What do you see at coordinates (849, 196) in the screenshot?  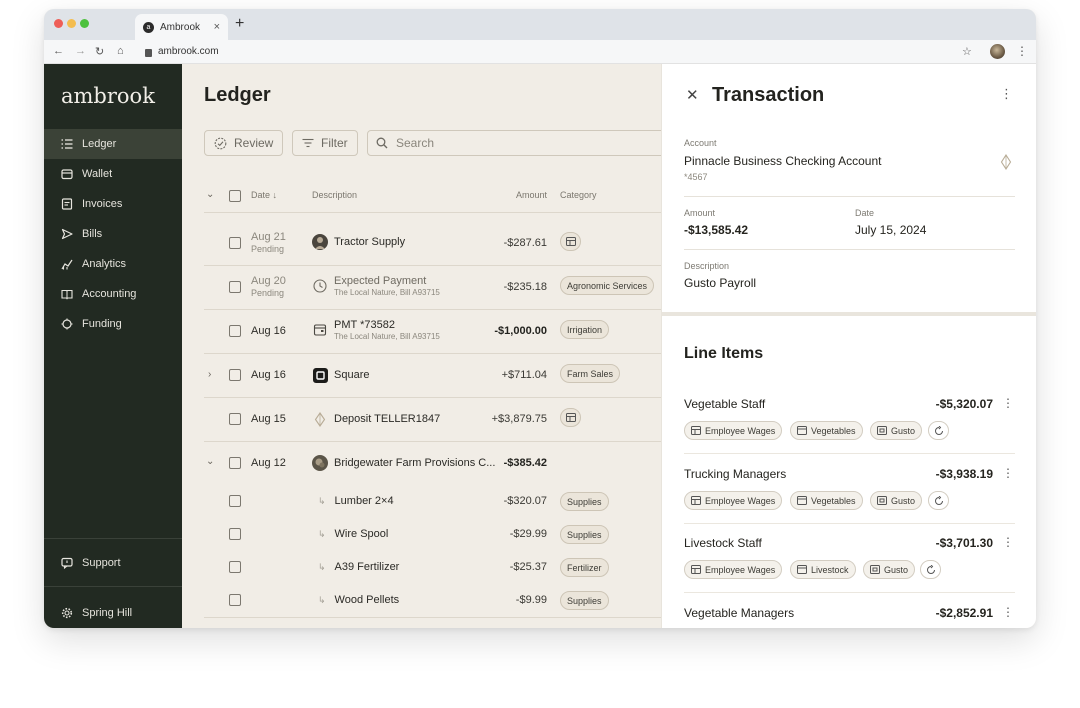 I see `panel-divider` at bounding box center [849, 196].